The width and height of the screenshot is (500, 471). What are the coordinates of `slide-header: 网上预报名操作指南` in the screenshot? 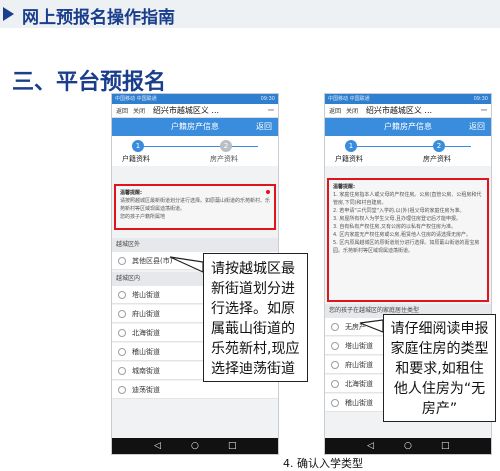 It's located at (250, 14).